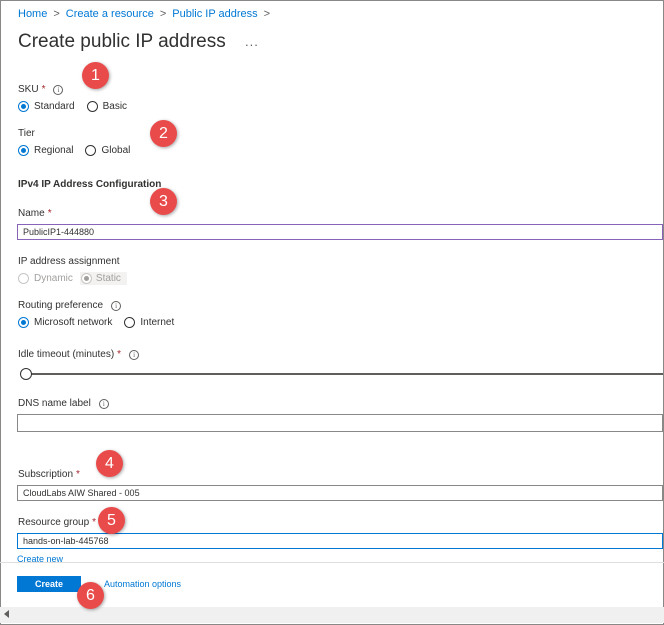 Image resolution: width=664 pixels, height=625 pixels. Describe the element at coordinates (344, 374) in the screenshot. I see `idle-timeout-slider-track` at that location.